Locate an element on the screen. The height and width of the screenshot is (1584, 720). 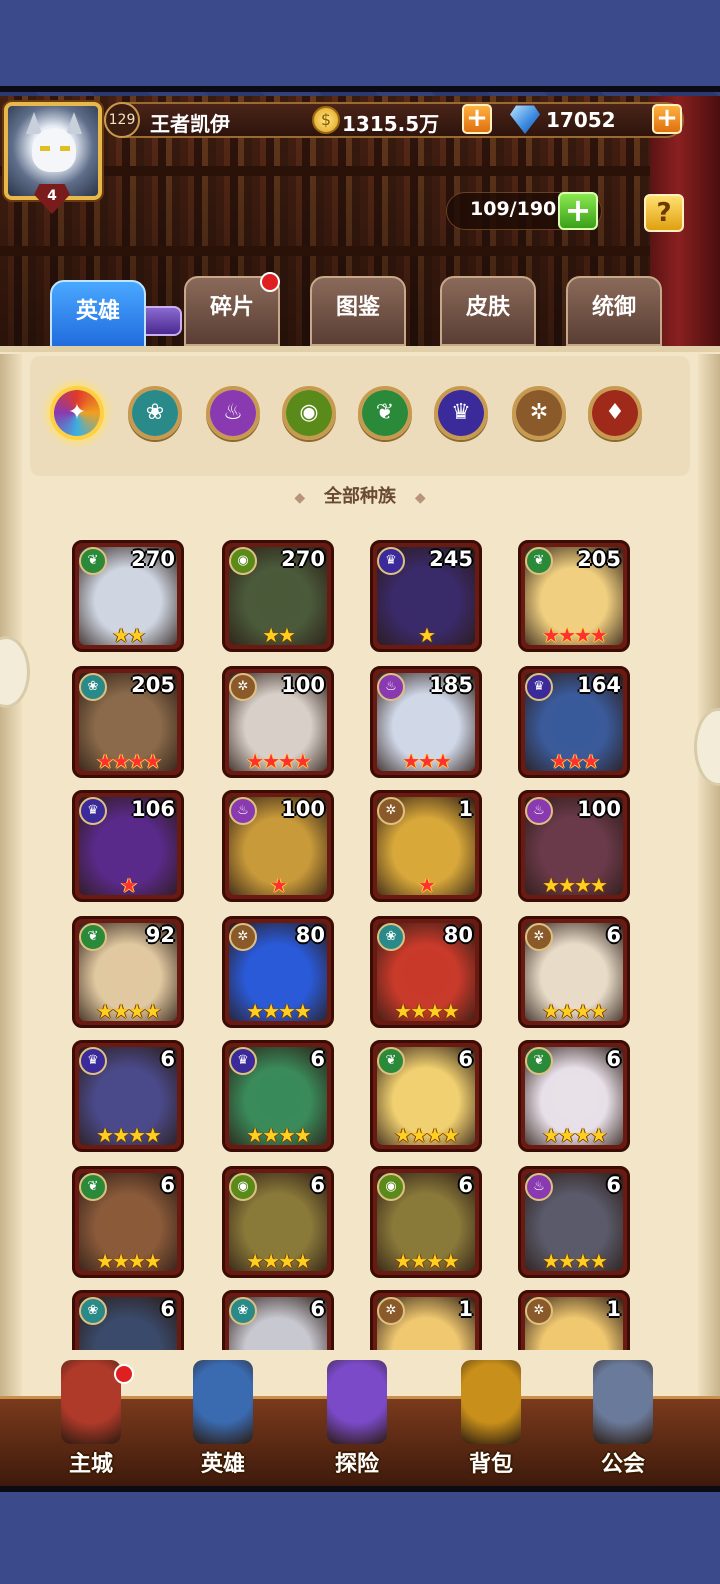
hero-card: ✲ 1 ★ is located at coordinates (426, 846).